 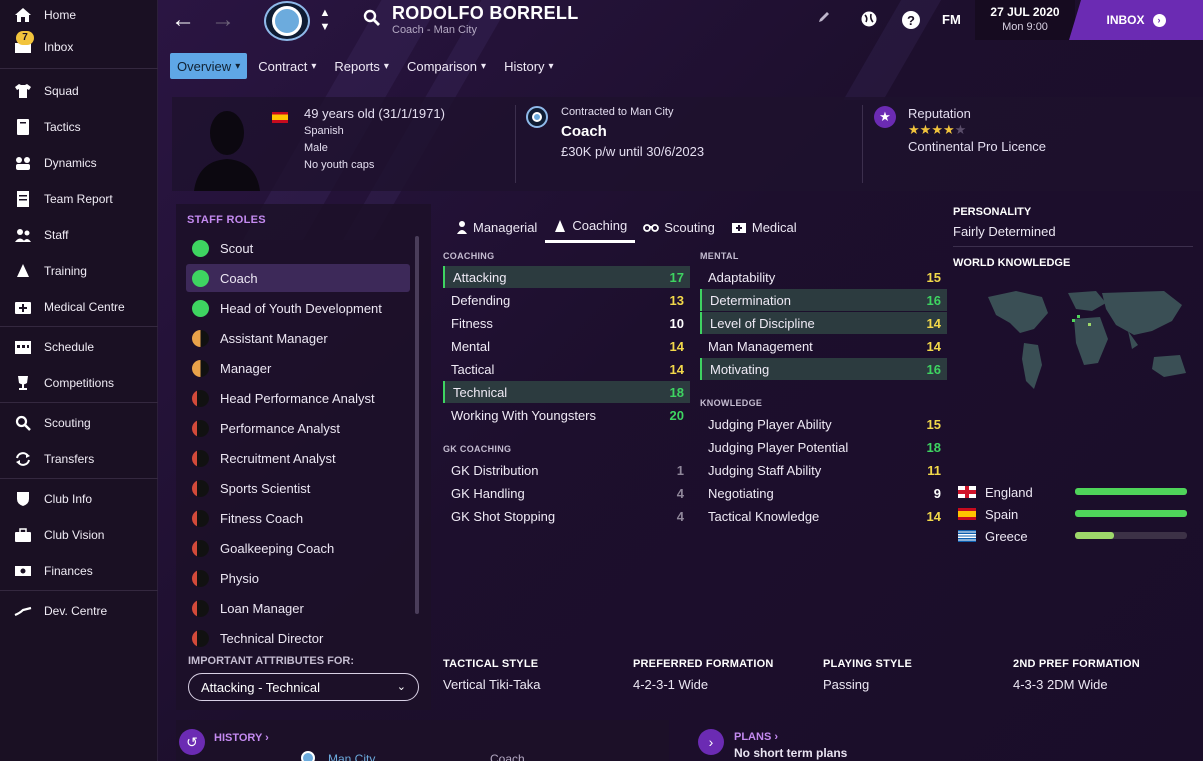 What do you see at coordinates (823, 424) in the screenshot?
I see `attribute-row: Judging Player Ability 15` at bounding box center [823, 424].